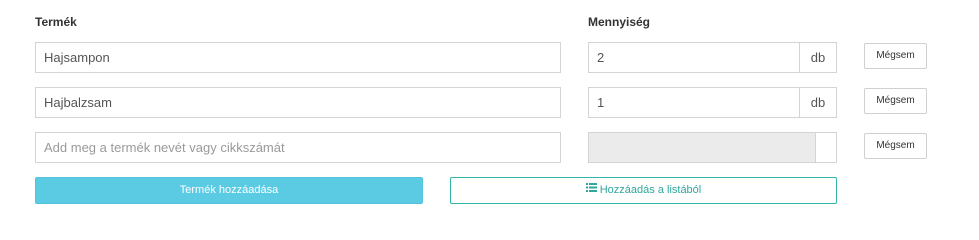 This screenshot has height=240, width=979. I want to click on product-input-1: Hajsampon, so click(298, 57).